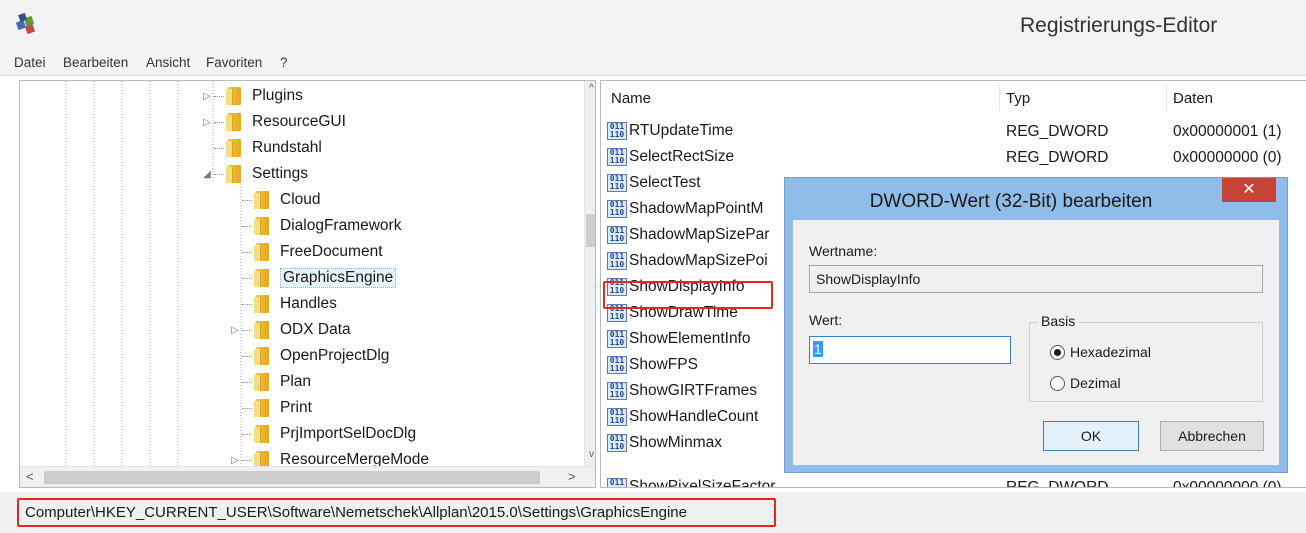 This screenshot has width=1306, height=533. I want to click on tree-item-handles: Handles, so click(282, 304).